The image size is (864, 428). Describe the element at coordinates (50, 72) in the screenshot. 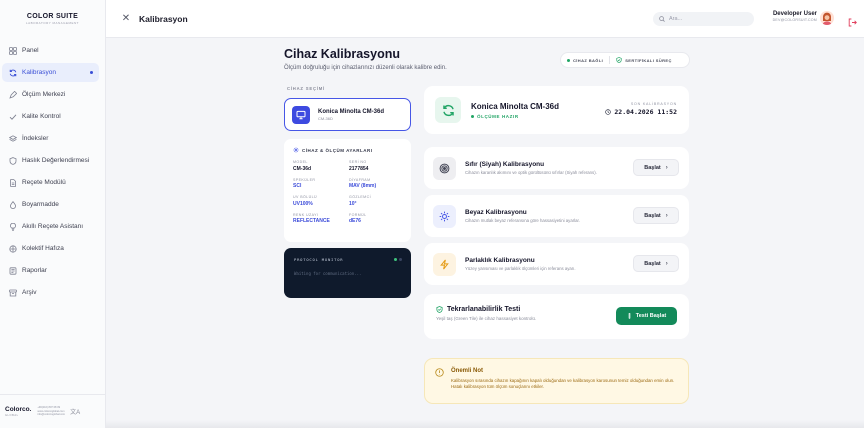

I see `sidebar-item-kalibrasyon: Kalibrasyon` at that location.